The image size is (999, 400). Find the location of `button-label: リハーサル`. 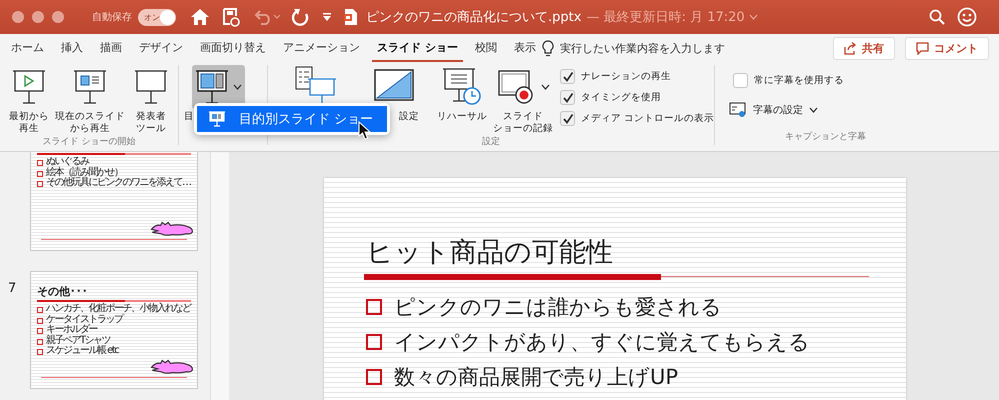

button-label: リハーサル is located at coordinates (462, 117).